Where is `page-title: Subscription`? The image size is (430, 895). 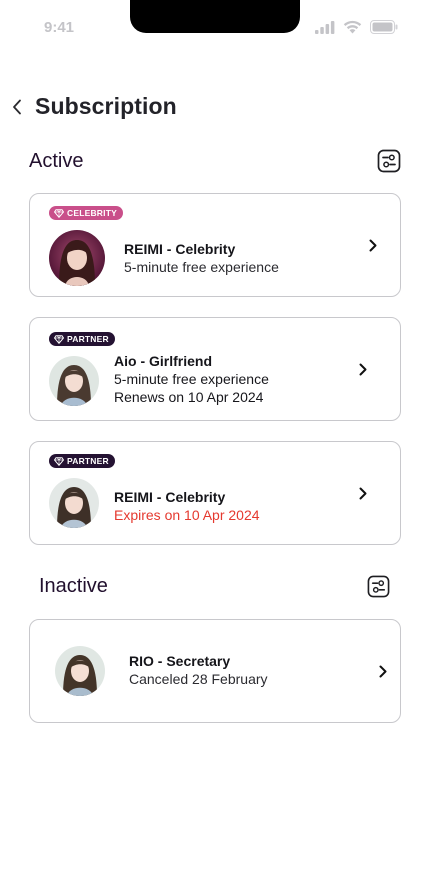
page-title: Subscription is located at coordinates (106, 106).